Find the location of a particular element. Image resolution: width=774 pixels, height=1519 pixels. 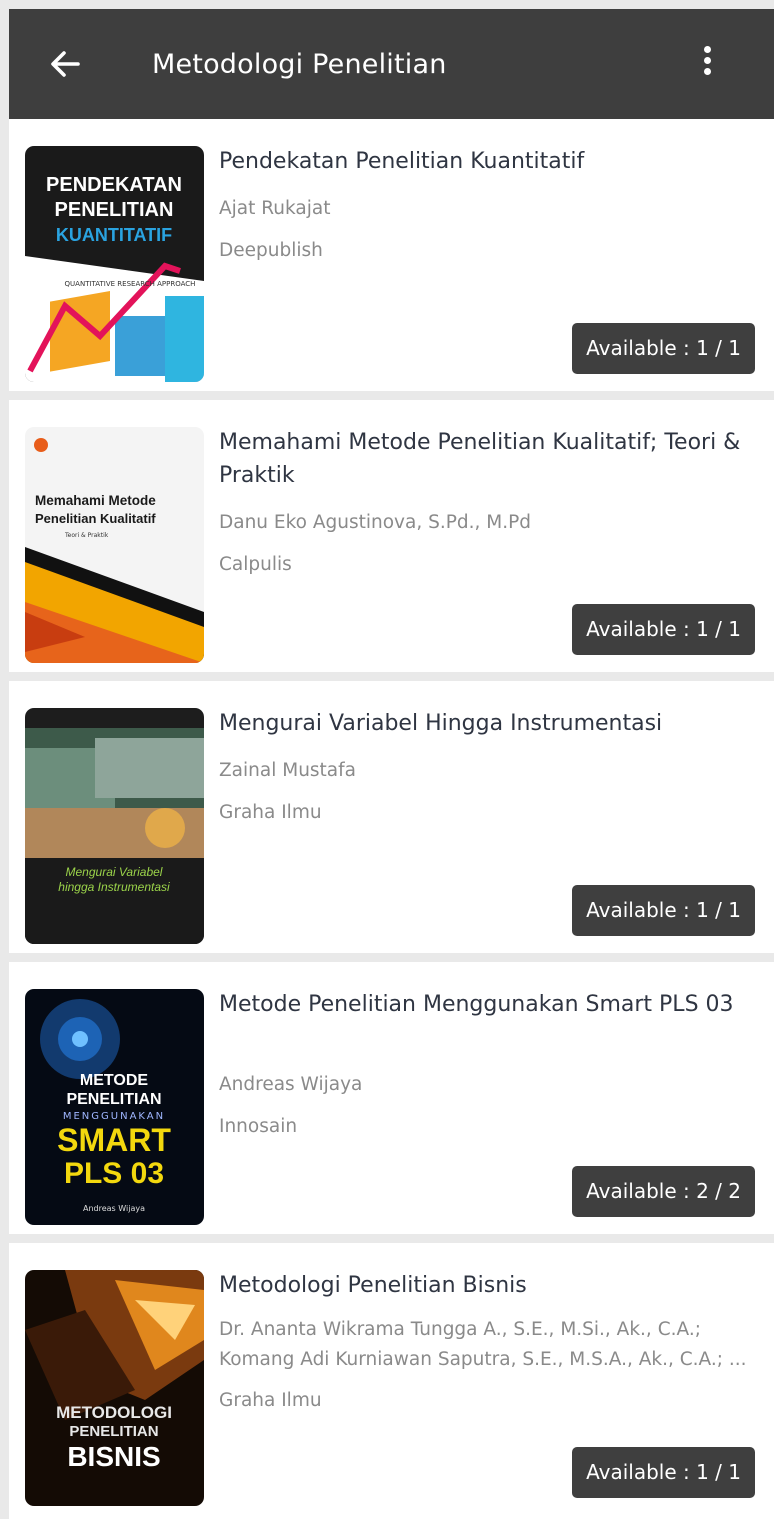

book-title: Metodologi Penelitian Bisnis is located at coordinates (489, 1285).